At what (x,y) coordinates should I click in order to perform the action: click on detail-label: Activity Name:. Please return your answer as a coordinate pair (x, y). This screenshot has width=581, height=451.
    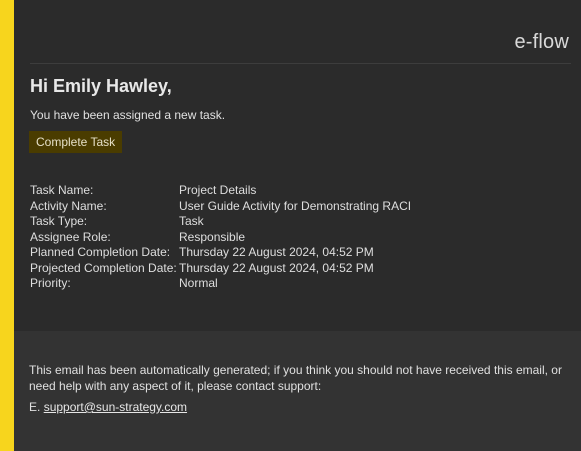
    Looking at the image, I should click on (68, 205).